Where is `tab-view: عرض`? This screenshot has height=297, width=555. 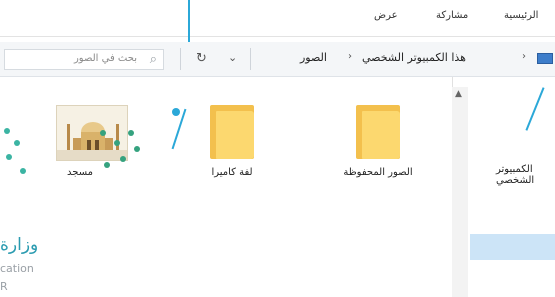
tab-view: عرض is located at coordinates (386, 15).